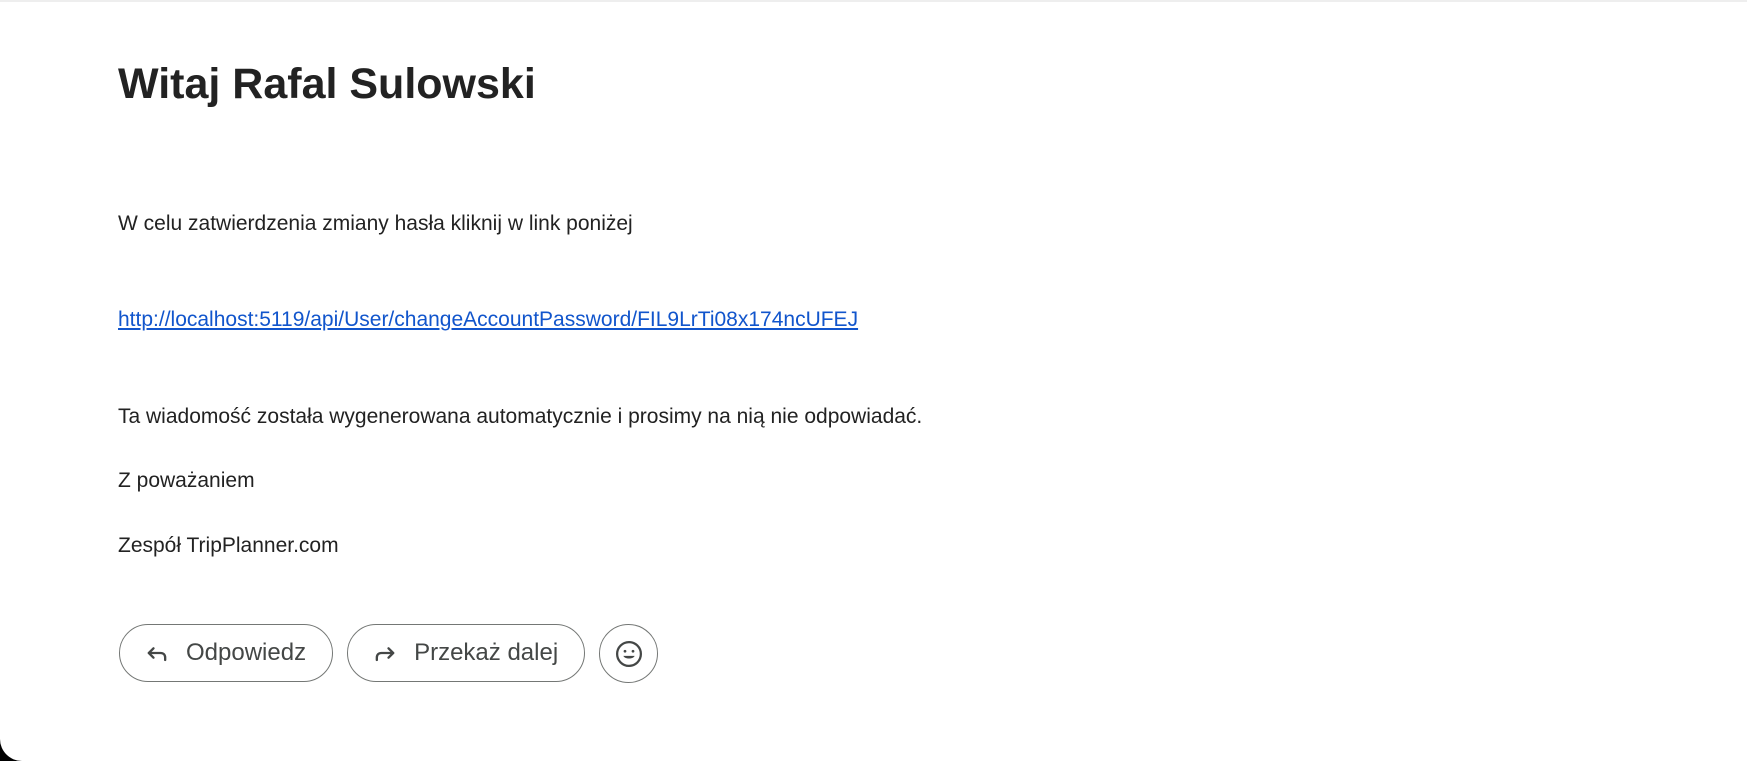  I want to click on email-greeting: Witaj Rafal Sulowski, so click(327, 84).